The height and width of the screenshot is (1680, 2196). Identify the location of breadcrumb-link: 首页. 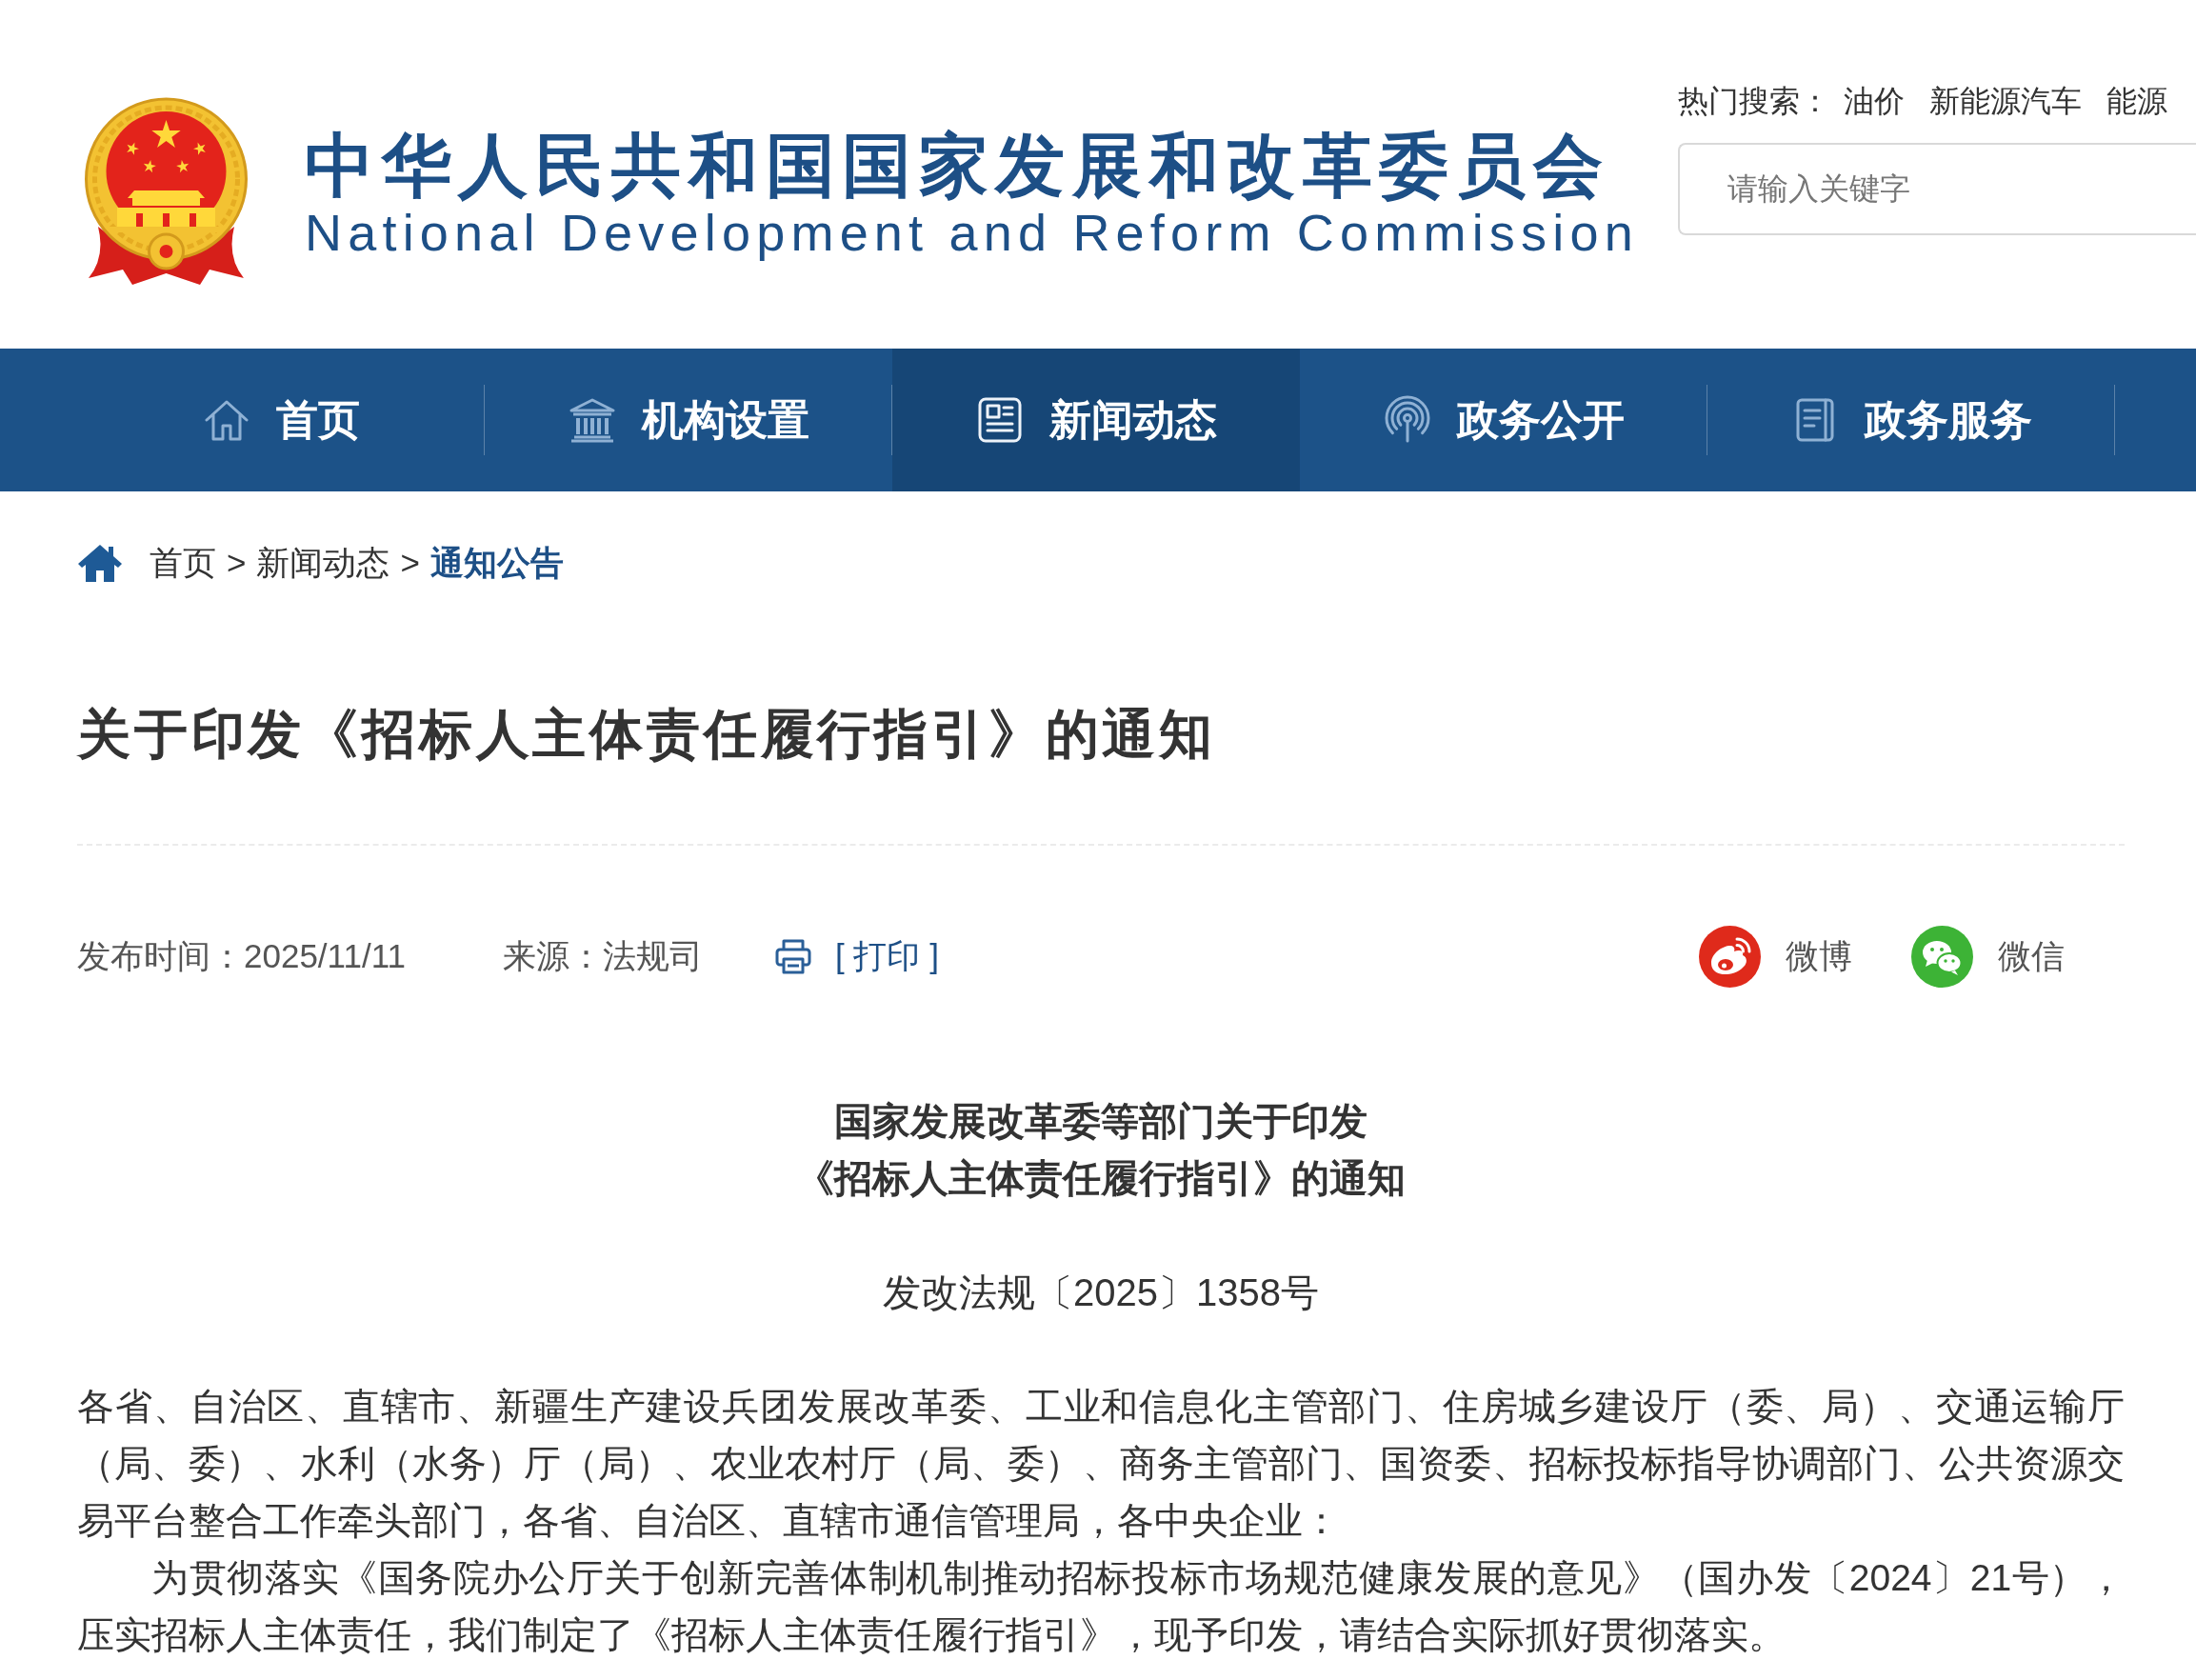
(183, 563).